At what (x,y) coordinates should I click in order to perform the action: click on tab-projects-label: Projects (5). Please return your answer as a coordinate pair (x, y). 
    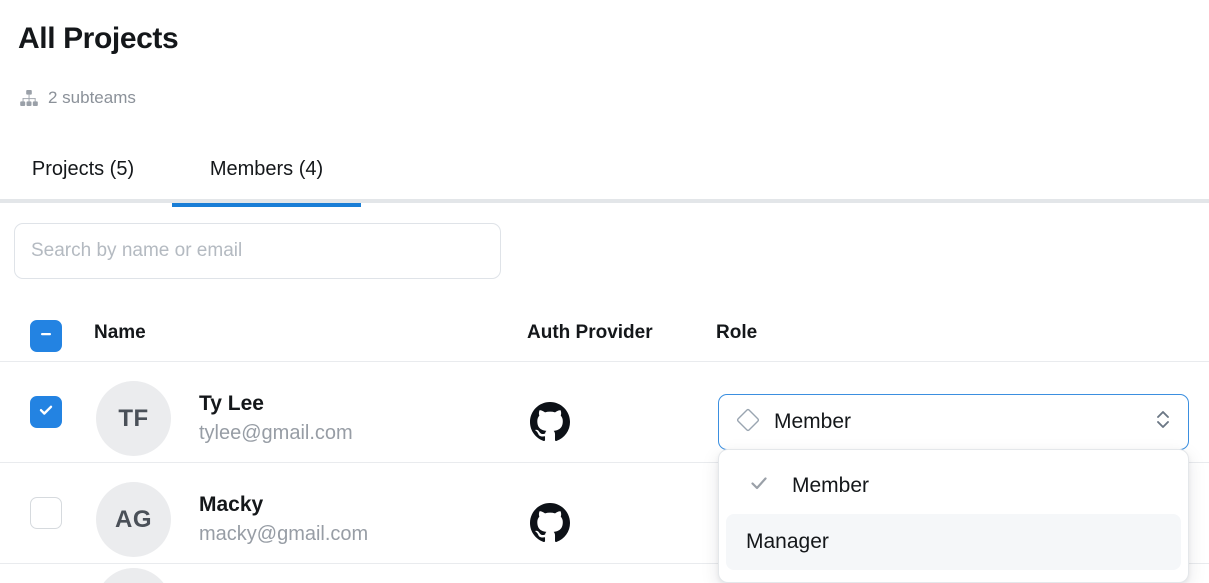
    Looking at the image, I should click on (83, 169).